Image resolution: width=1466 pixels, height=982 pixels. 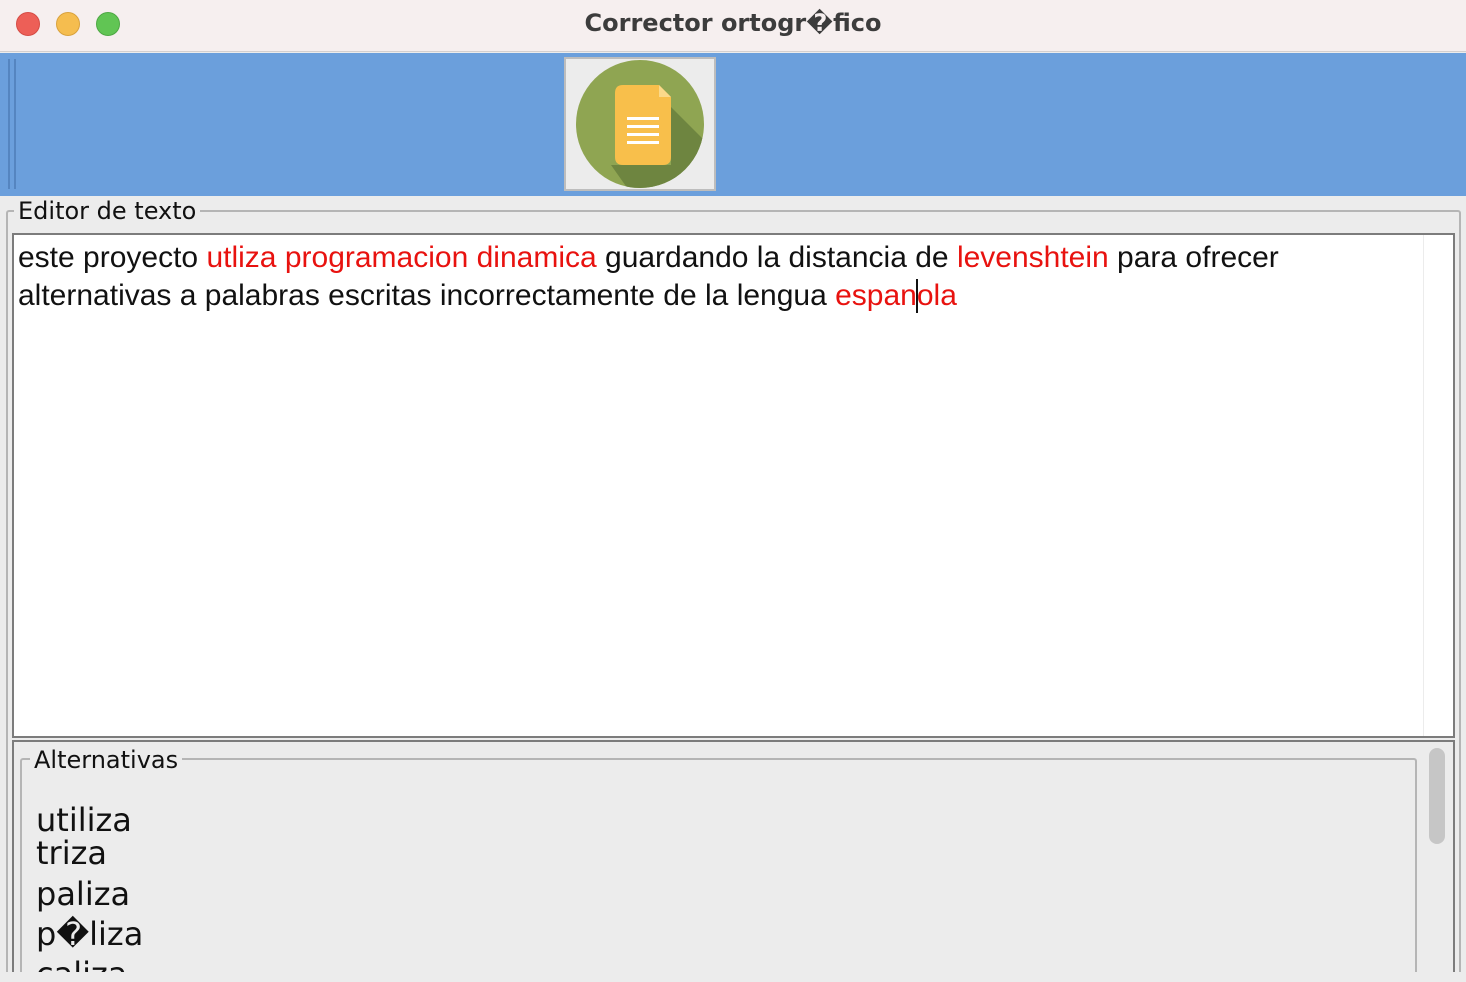 I want to click on check-document-button, so click(x=640, y=124).